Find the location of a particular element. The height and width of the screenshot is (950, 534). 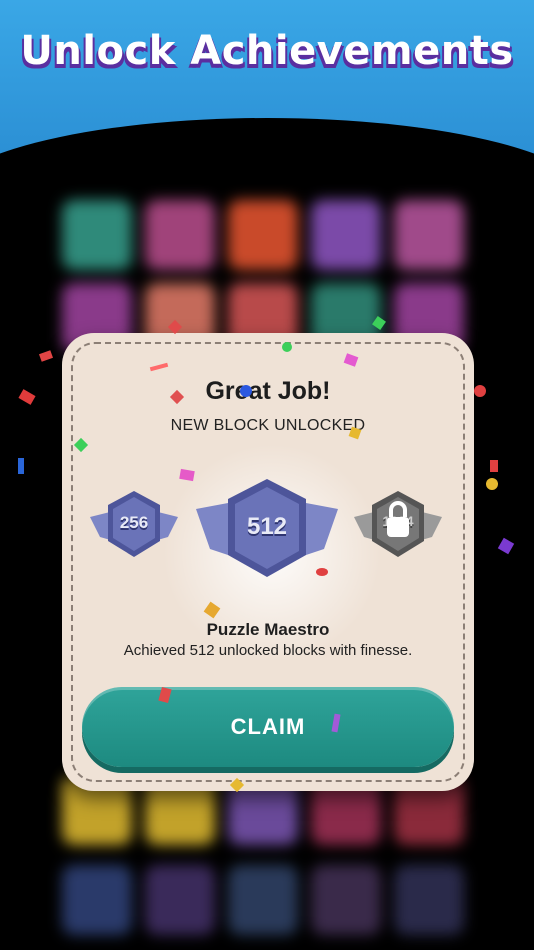

badge-256: 256 is located at coordinates (134, 527).